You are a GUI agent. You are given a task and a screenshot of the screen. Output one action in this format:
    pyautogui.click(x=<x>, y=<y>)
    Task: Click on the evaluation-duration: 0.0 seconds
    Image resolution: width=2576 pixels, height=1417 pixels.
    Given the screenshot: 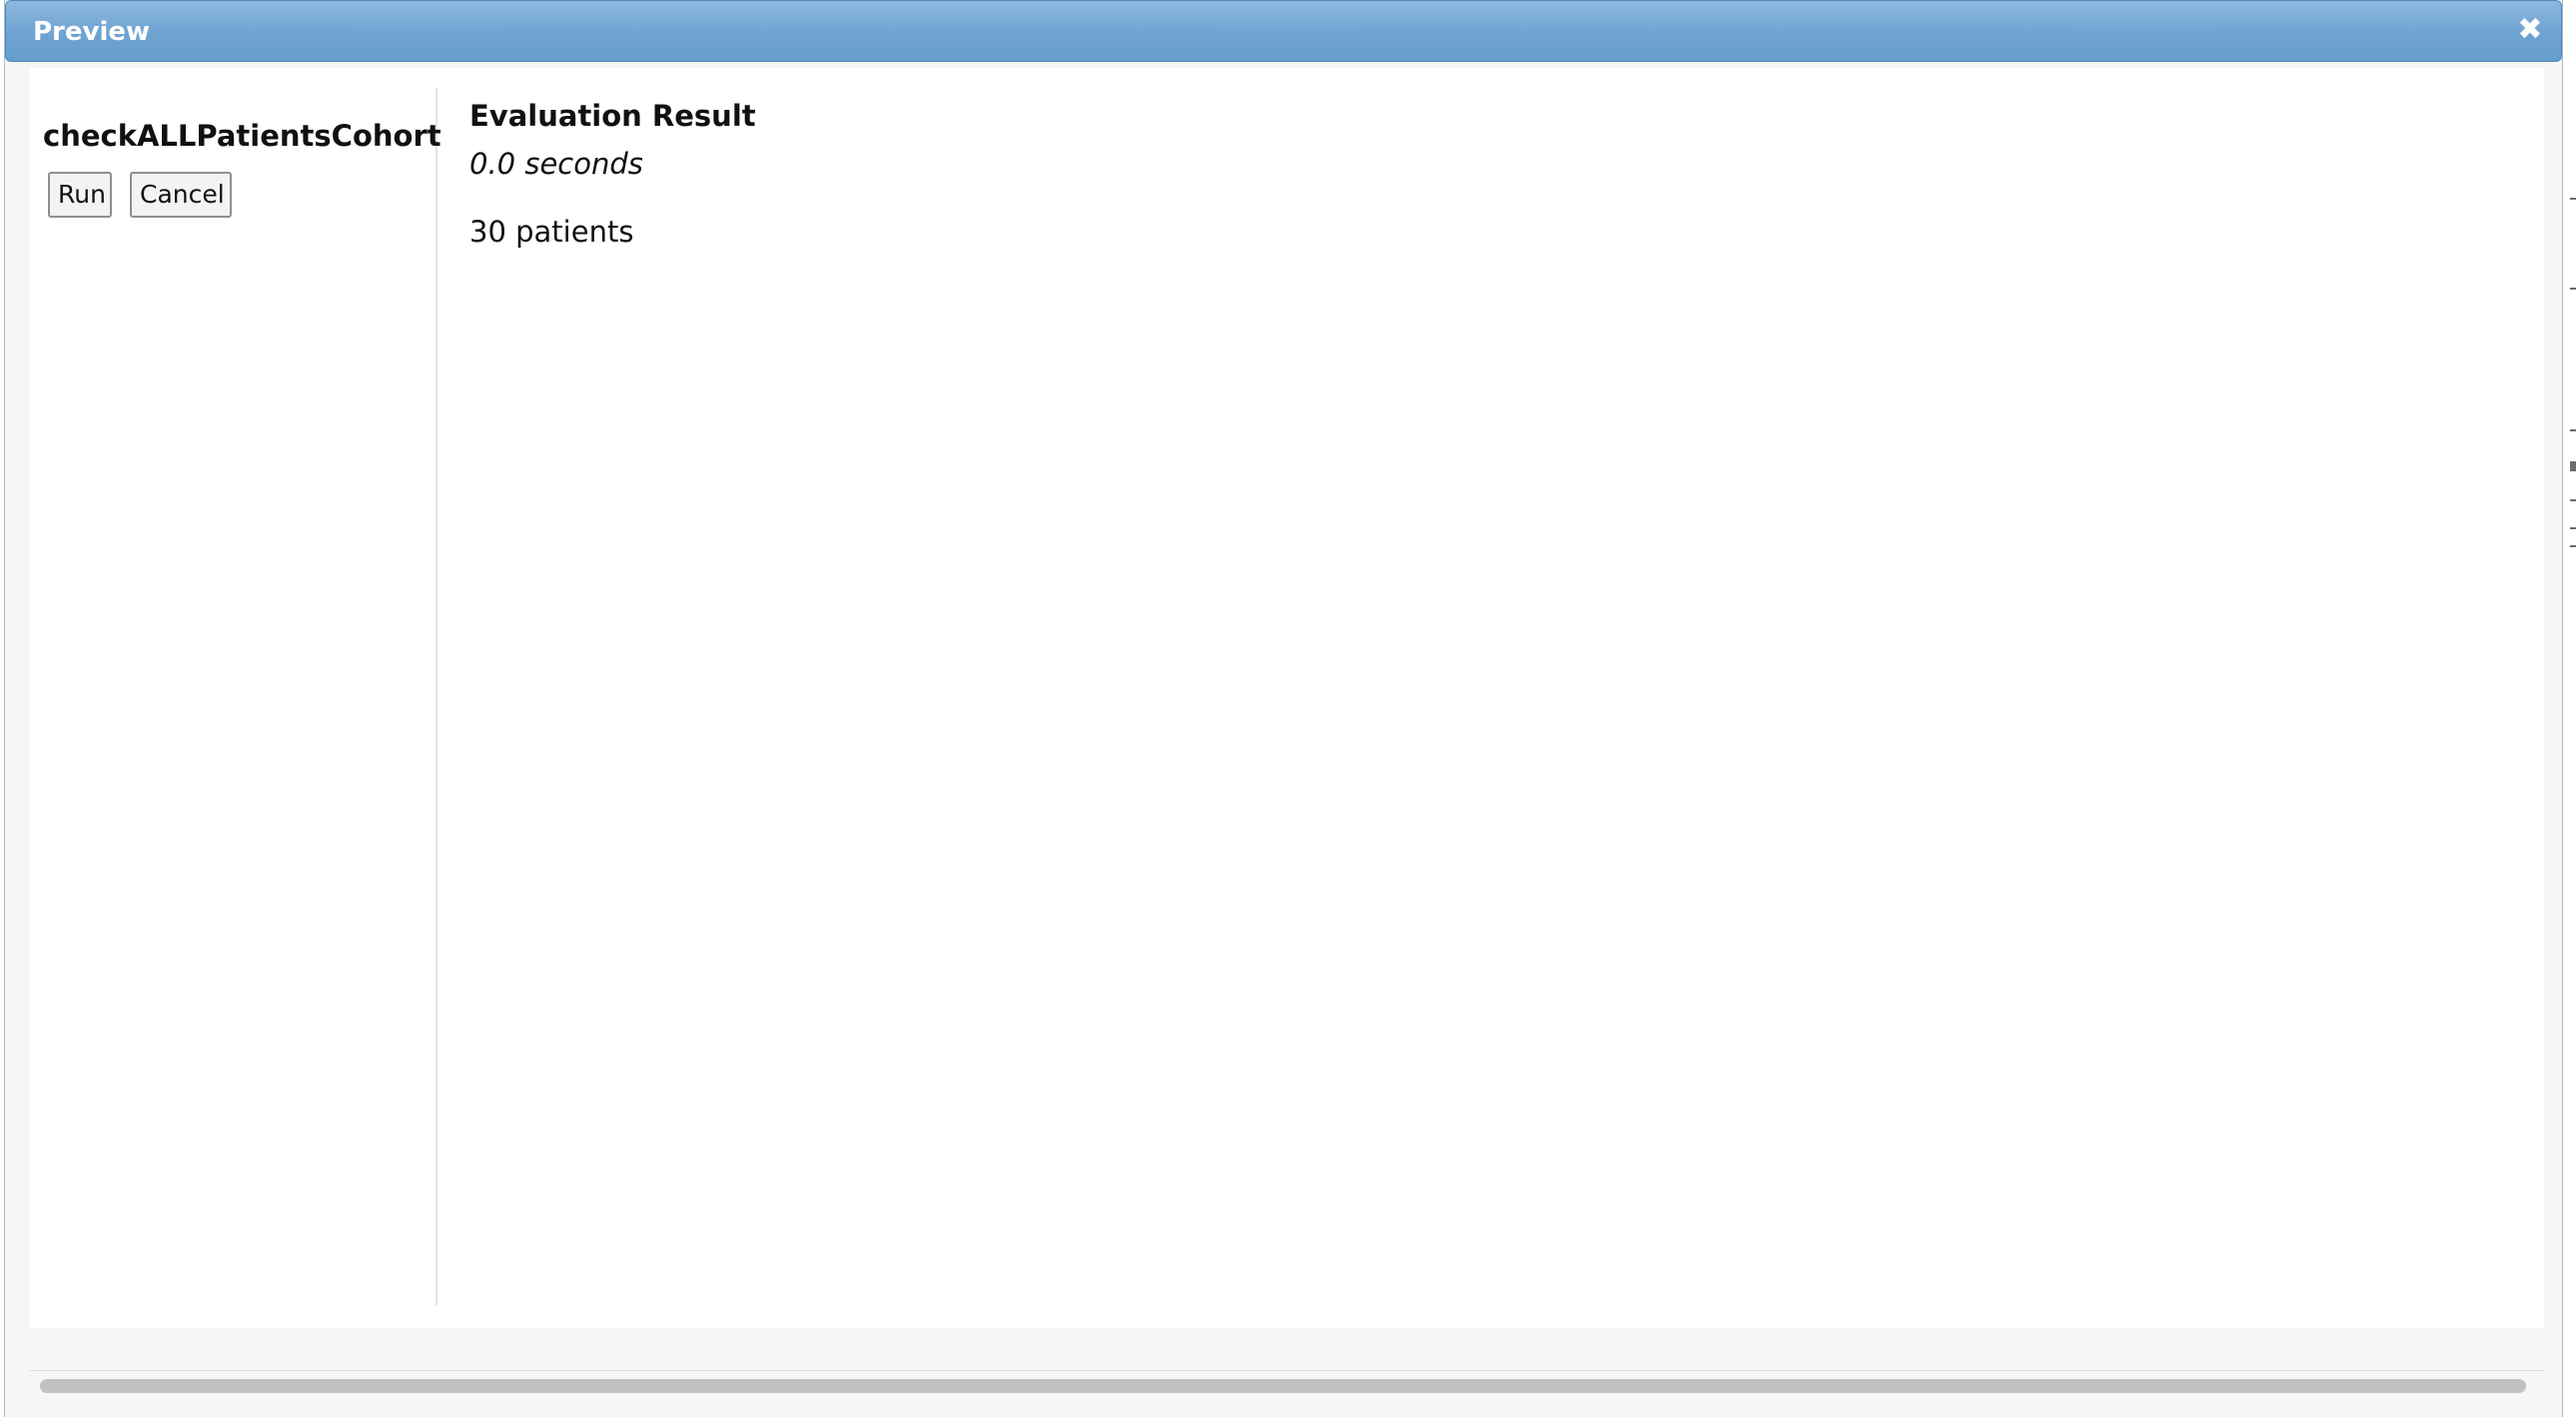 What is the action you would take?
    pyautogui.click(x=556, y=164)
    